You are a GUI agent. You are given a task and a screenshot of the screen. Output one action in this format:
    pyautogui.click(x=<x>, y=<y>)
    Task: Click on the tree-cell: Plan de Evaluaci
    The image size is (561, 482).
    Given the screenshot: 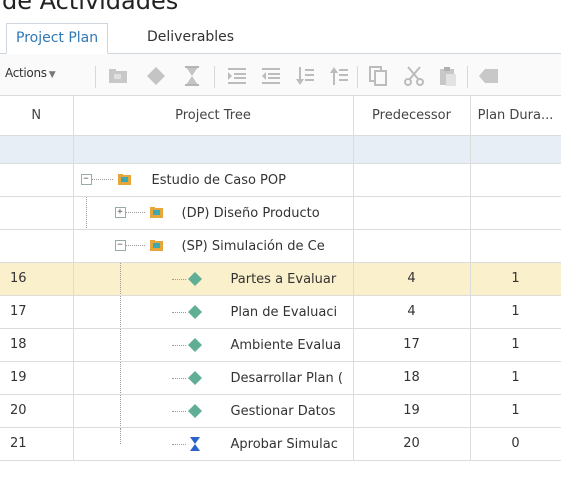 What is the action you would take?
    pyautogui.click(x=213, y=312)
    